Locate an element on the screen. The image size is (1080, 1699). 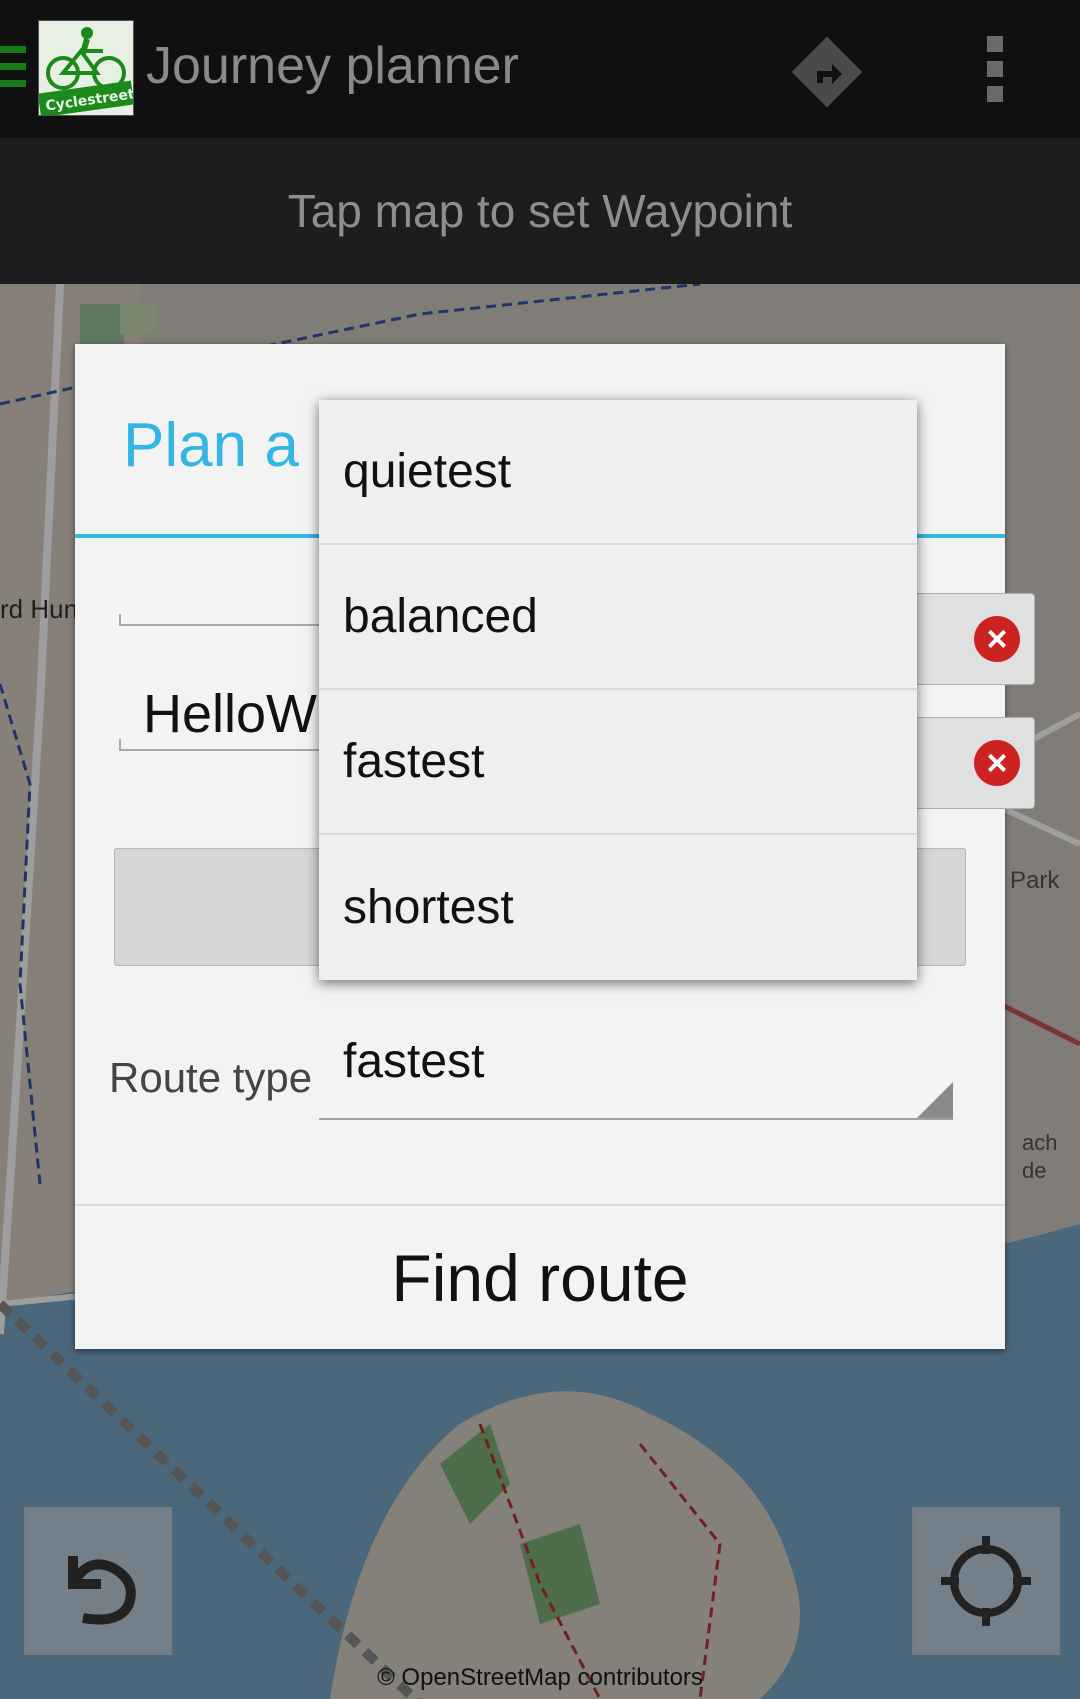
find-route-button: Find route is located at coordinates (540, 1277).